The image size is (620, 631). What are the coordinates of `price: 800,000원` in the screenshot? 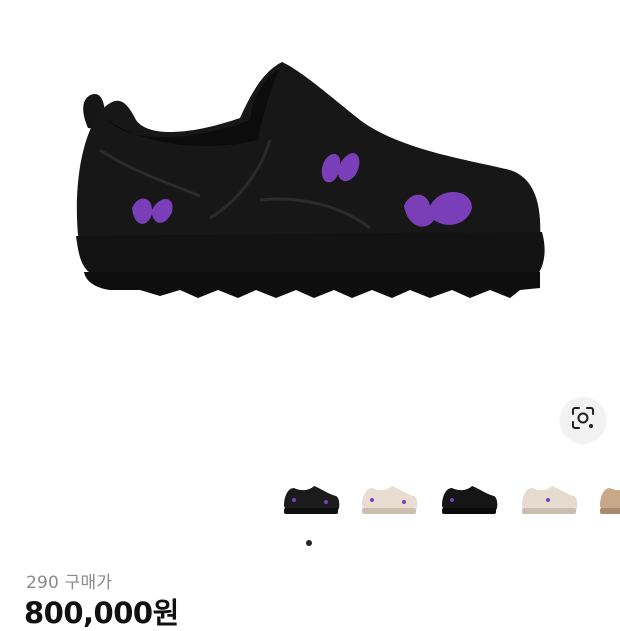 It's located at (101, 613).